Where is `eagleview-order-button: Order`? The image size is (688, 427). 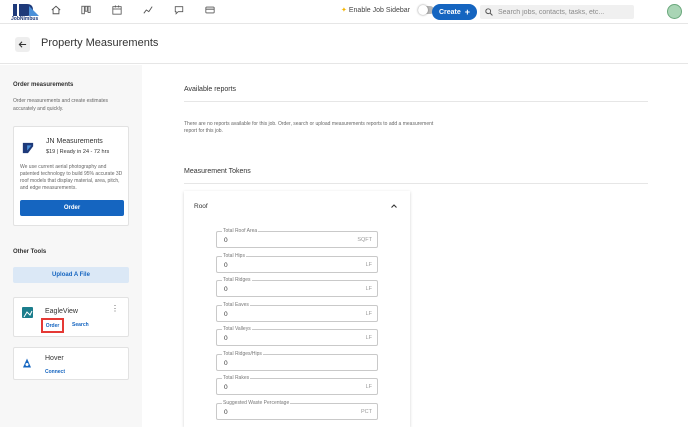 eagleview-order-button: Order is located at coordinates (52, 325).